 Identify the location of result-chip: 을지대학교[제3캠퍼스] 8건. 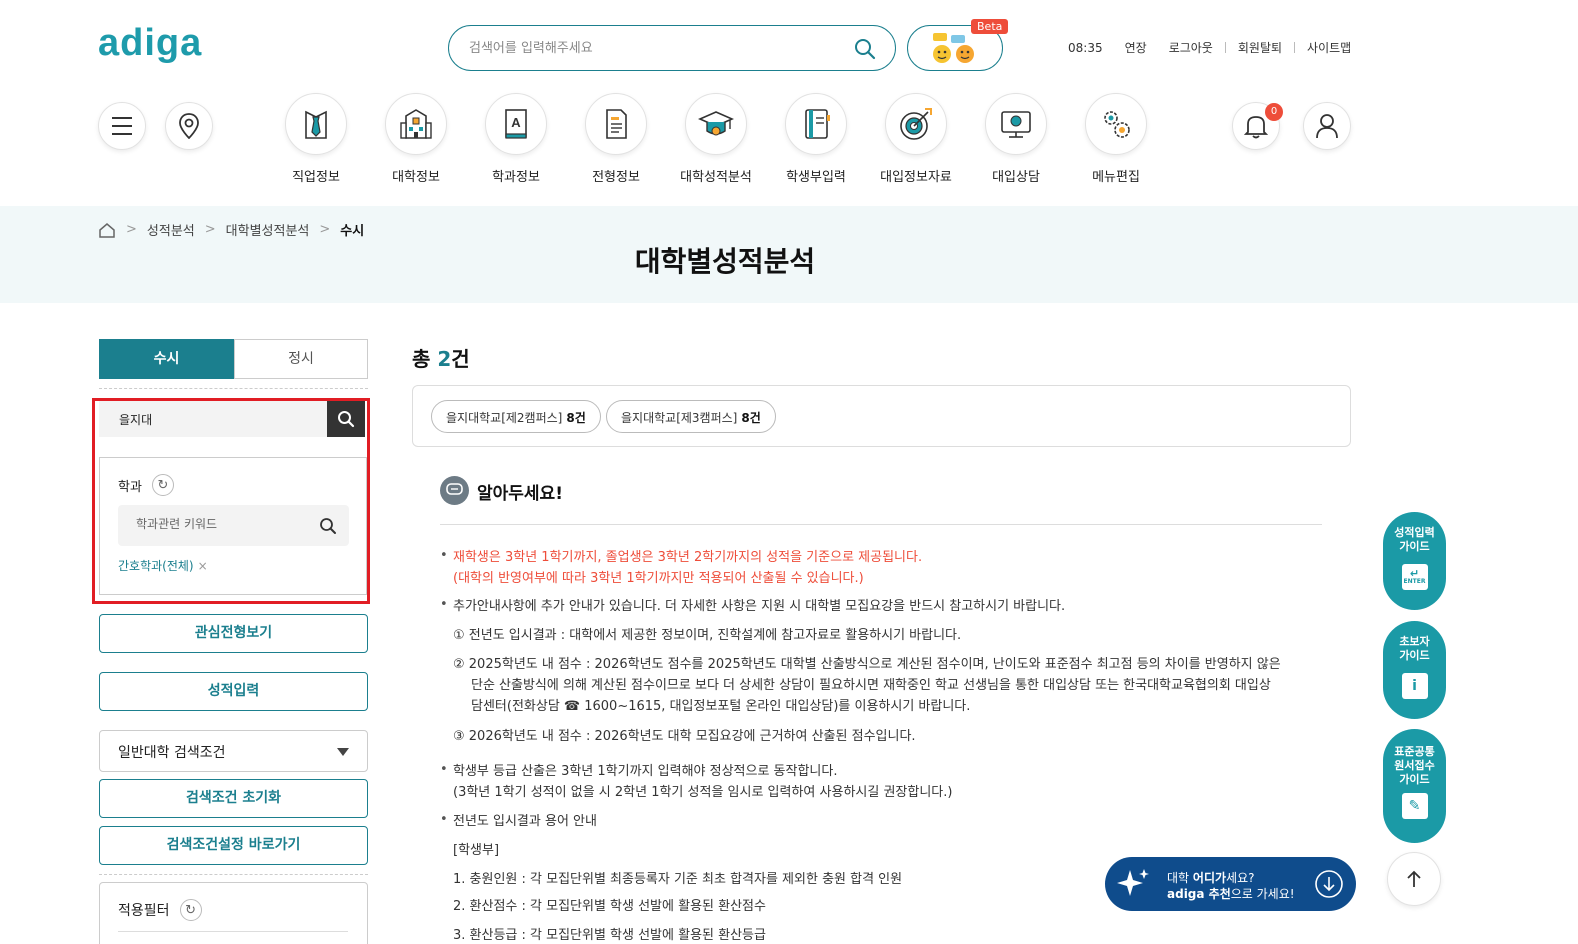
(691, 416).